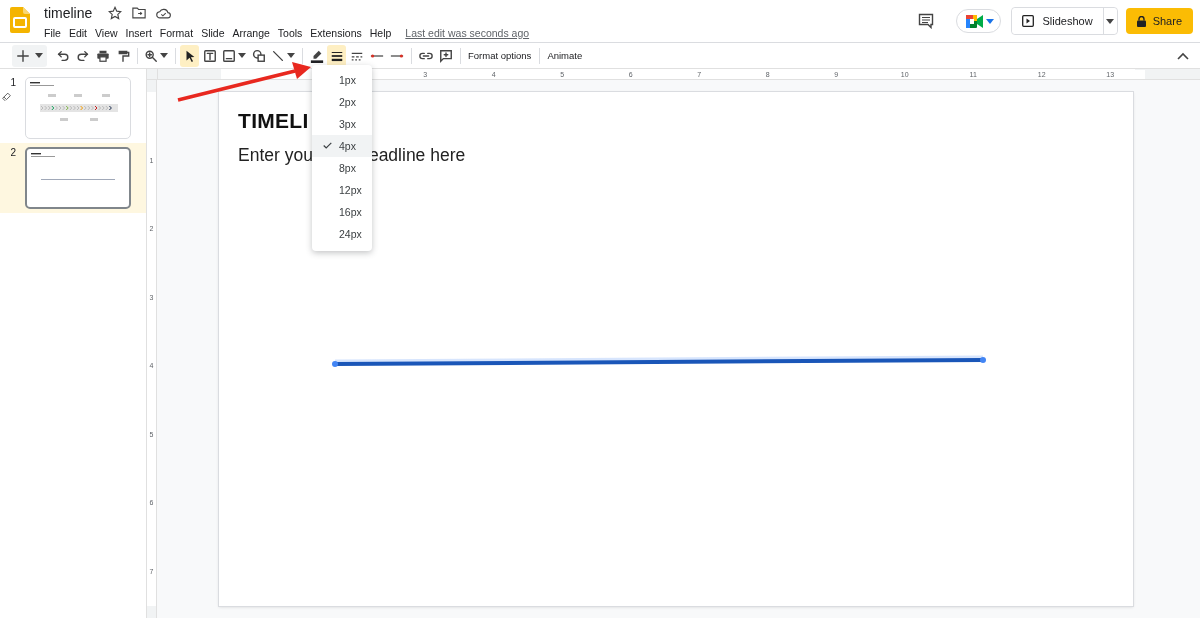  I want to click on cursor-button, so click(189, 55).